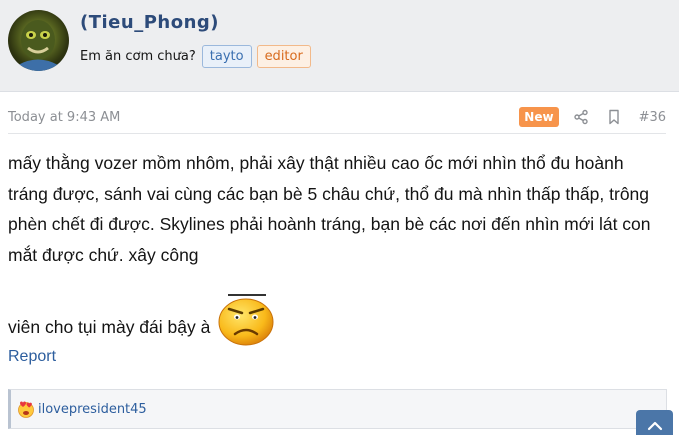  Describe the element at coordinates (581, 117) in the screenshot. I see `share-icon` at that location.